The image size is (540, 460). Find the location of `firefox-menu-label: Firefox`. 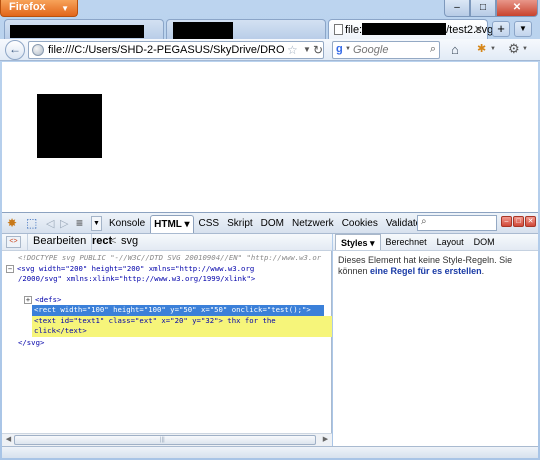

firefox-menu-label: Firefox is located at coordinates (27, 7).